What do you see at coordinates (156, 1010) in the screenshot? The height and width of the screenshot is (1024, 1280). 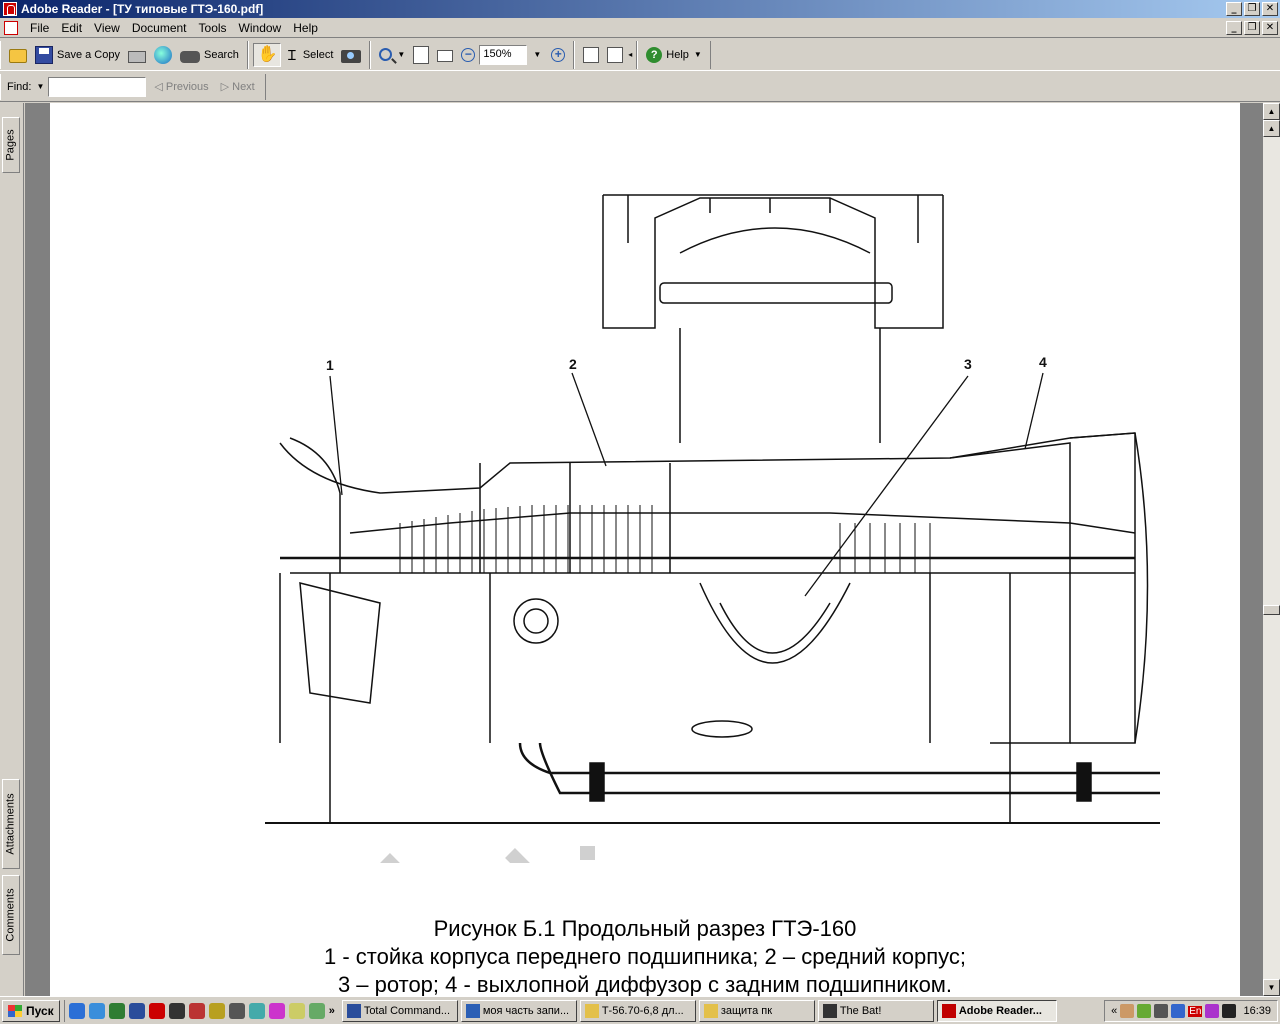 I see `acrobat-icon` at bounding box center [156, 1010].